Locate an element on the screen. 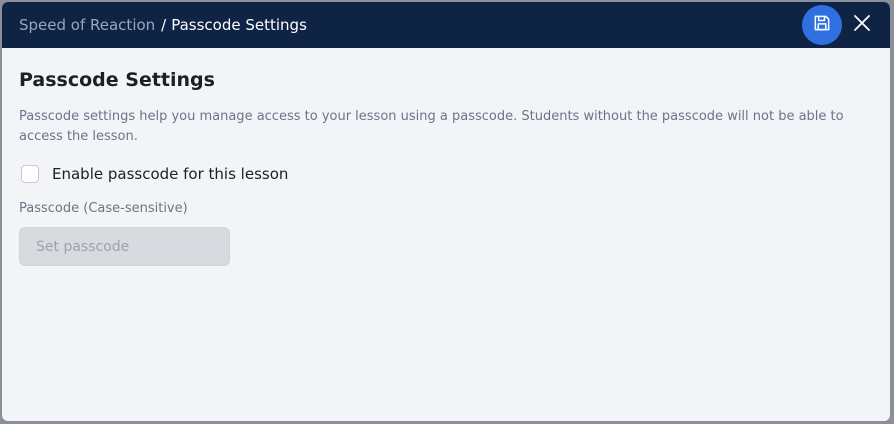 This screenshot has width=894, height=424. save-button is located at coordinates (822, 25).